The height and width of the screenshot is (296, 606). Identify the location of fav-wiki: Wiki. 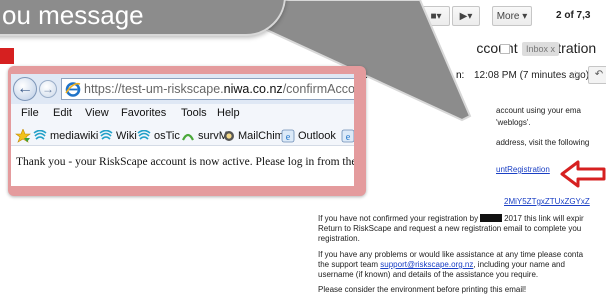
(118, 136).